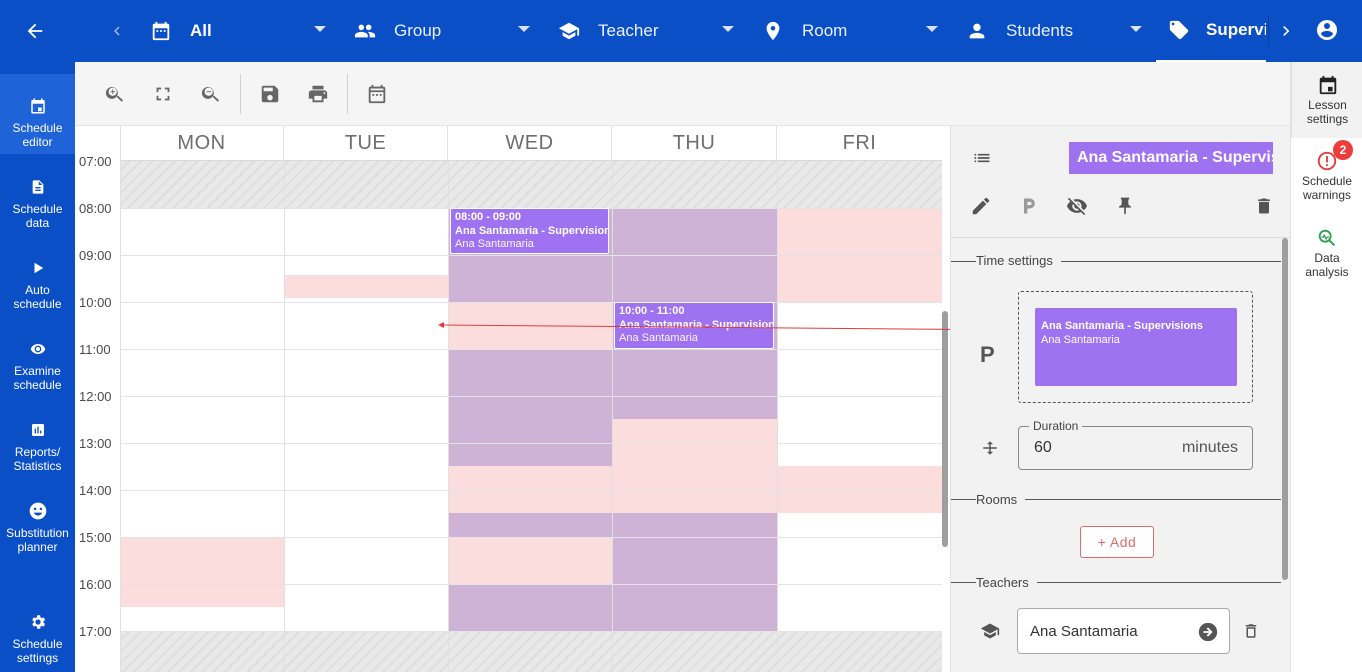 The height and width of the screenshot is (672, 1362). I want to click on trash-icon, so click(1264, 206).